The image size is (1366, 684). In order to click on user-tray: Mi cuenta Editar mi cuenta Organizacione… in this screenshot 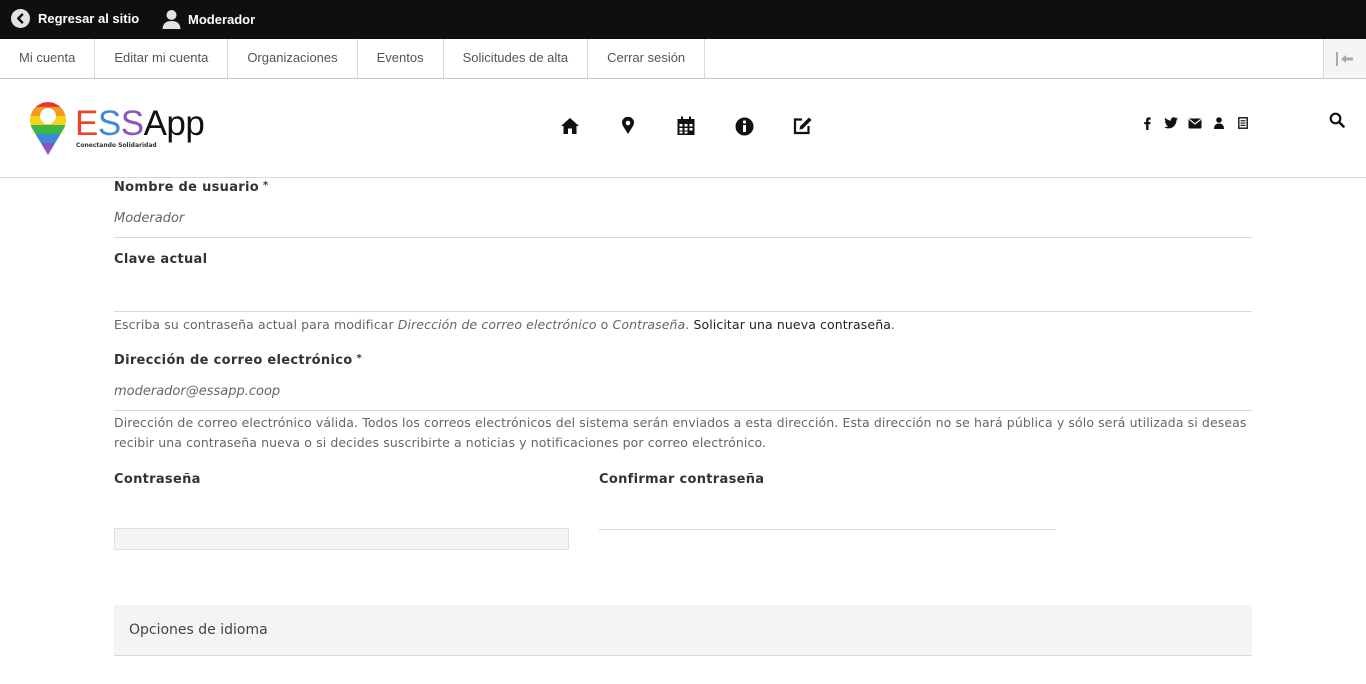, I will do `click(683, 59)`.